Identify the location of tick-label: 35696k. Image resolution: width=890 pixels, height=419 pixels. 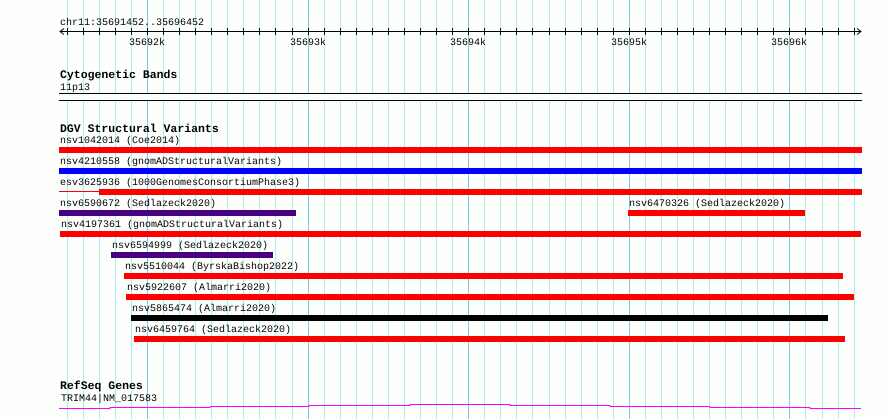
(789, 43).